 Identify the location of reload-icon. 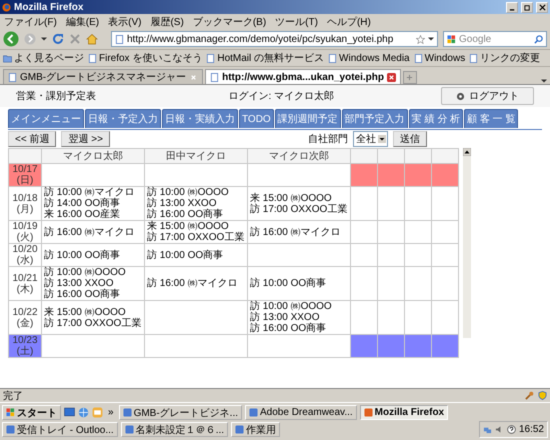
(58, 39).